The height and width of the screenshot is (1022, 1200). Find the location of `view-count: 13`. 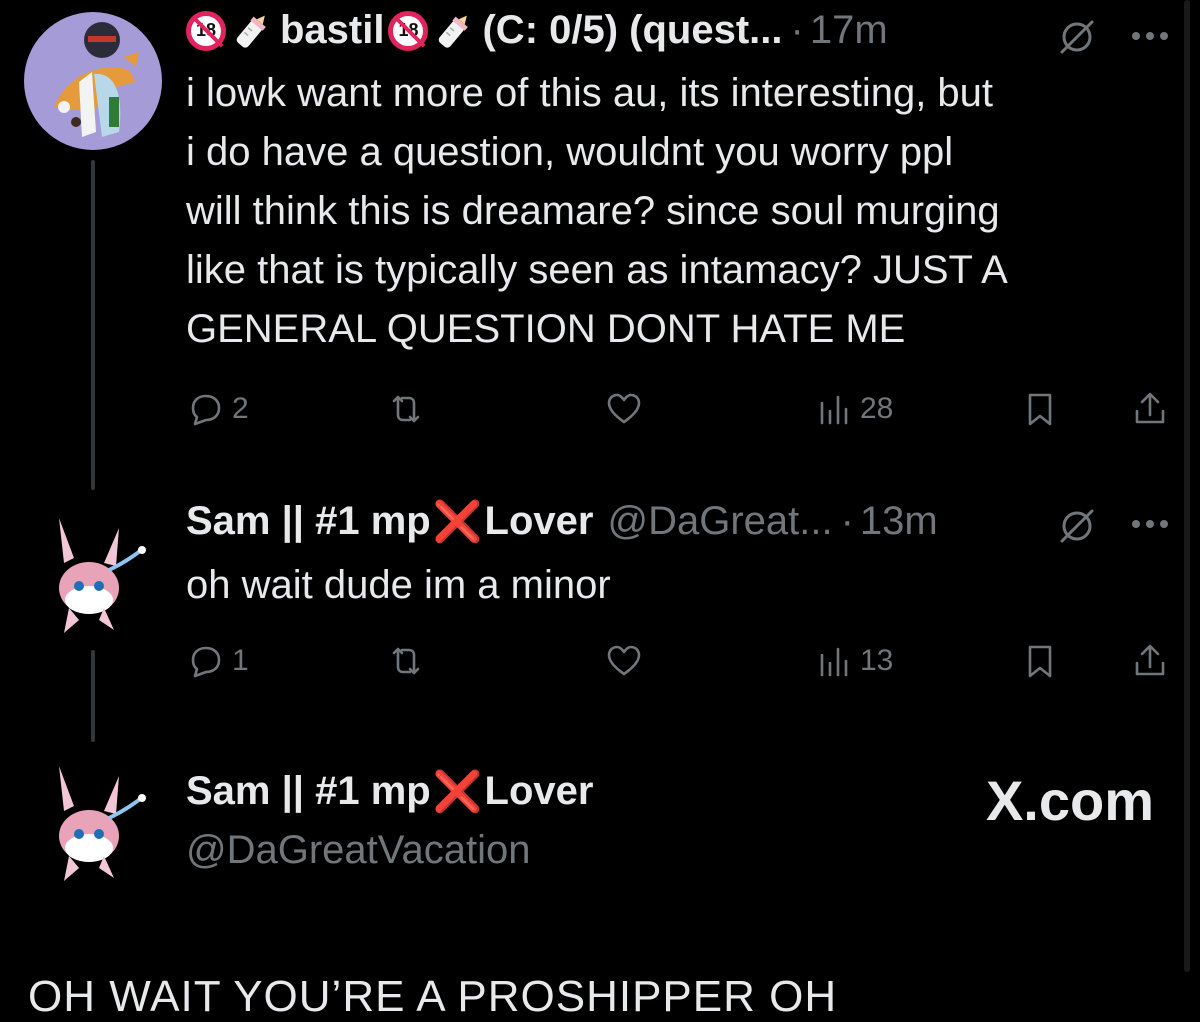

view-count: 13 is located at coordinates (877, 660).